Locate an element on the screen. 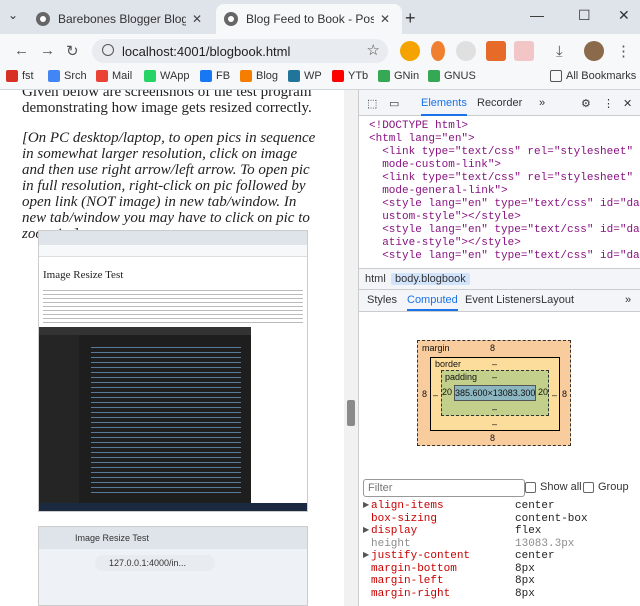  download-icon: ⤓ is located at coordinates (559, 51).